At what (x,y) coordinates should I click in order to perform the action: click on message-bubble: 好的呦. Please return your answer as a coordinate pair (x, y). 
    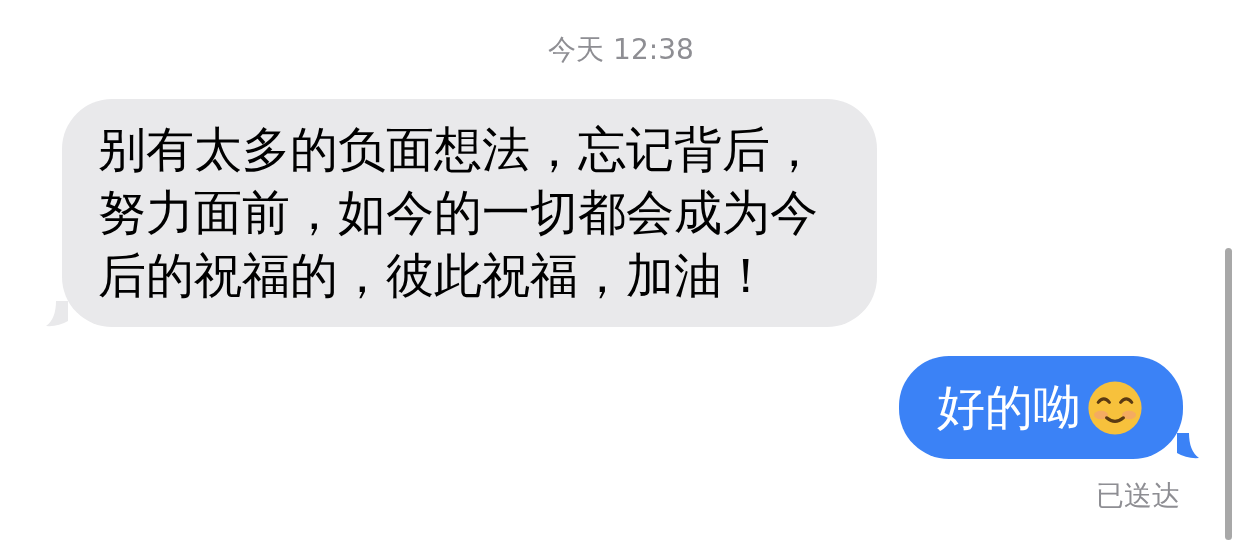
    Looking at the image, I should click on (1041, 407).